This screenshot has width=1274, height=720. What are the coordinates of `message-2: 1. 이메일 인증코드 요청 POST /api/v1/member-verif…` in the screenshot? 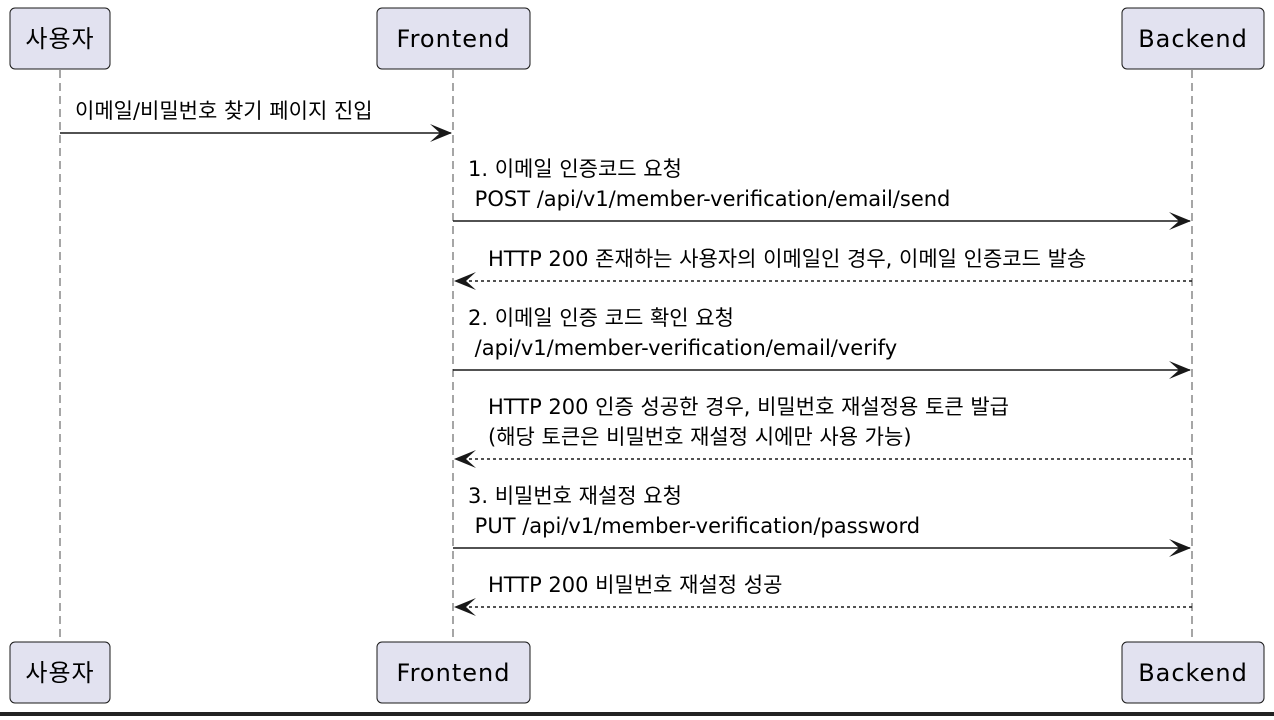 It's located at (822, 193).